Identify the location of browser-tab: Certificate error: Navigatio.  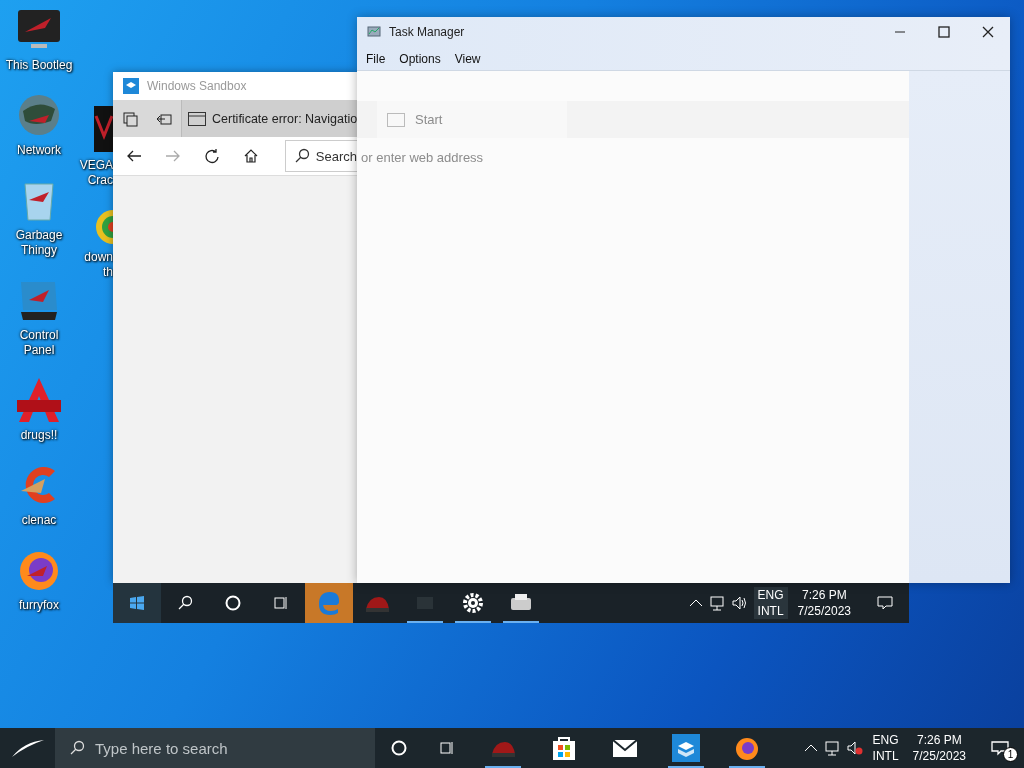
(269, 118).